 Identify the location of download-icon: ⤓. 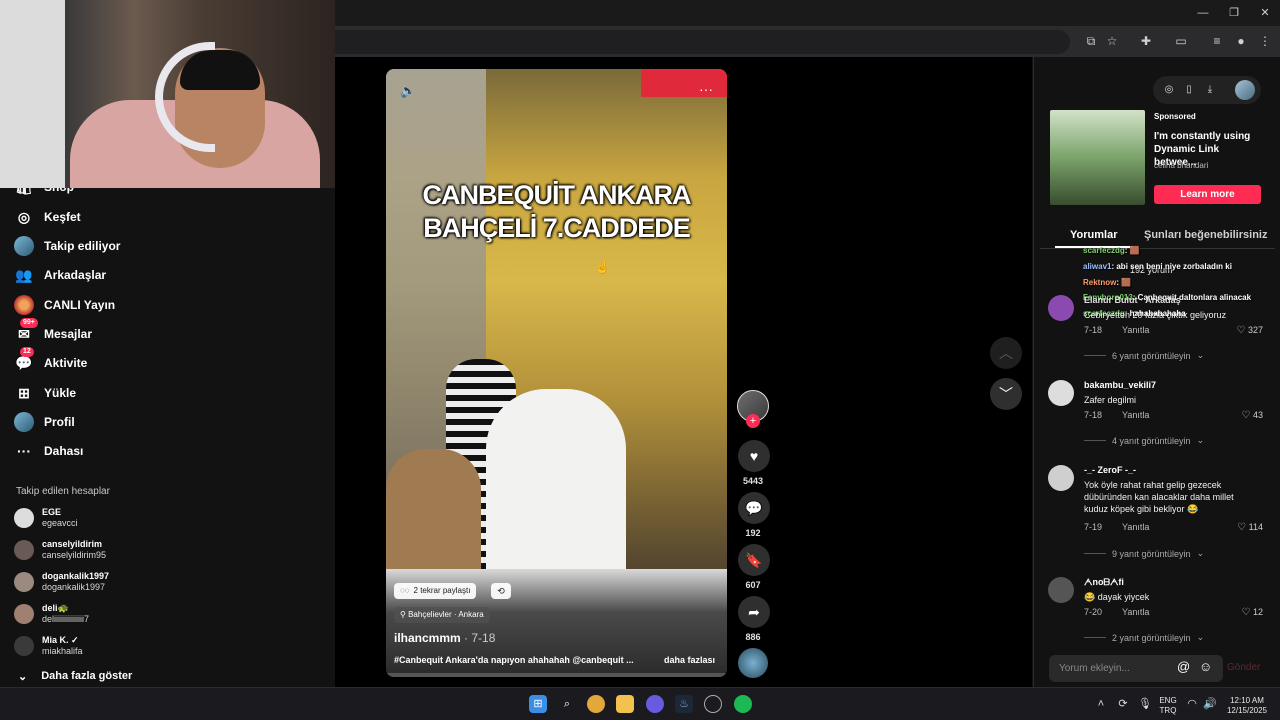
(1210, 90).